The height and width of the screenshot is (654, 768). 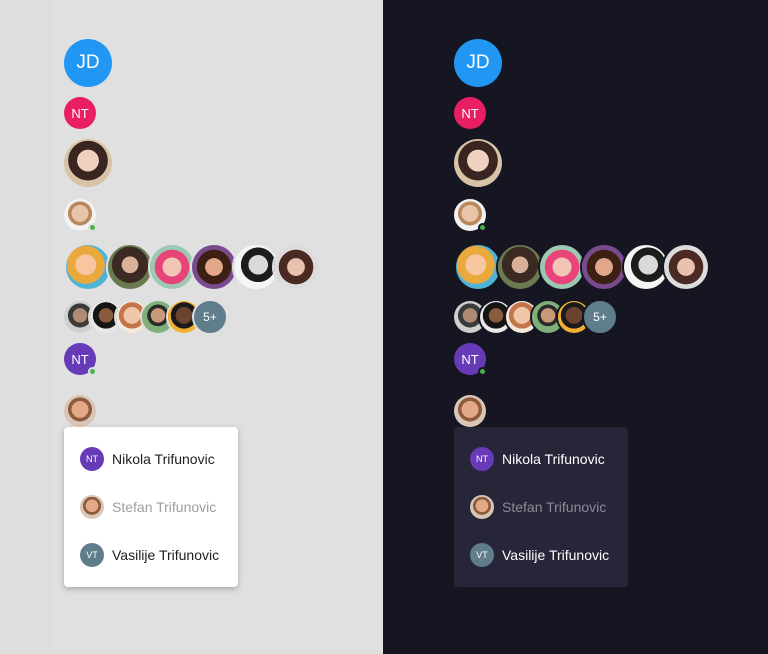 I want to click on side-strip, so click(x=26, y=327).